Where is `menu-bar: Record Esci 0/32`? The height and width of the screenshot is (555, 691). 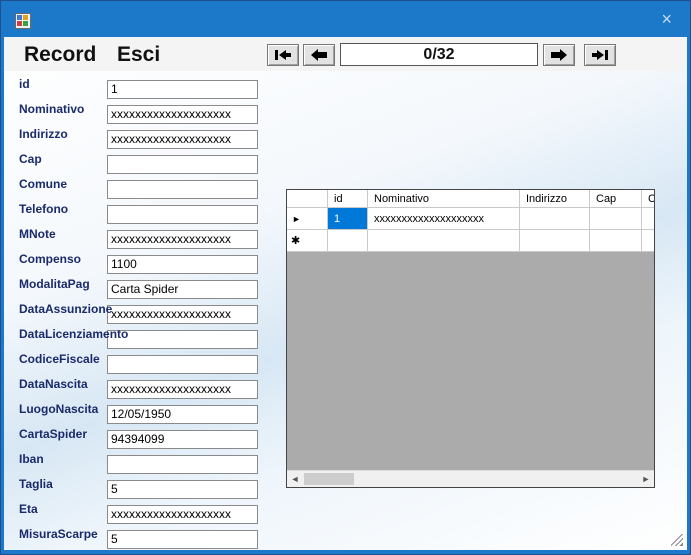 menu-bar: Record Esci 0/32 is located at coordinates (345, 54).